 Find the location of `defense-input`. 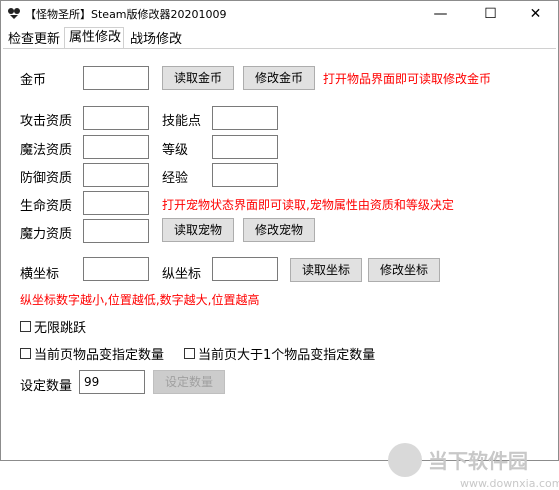

defense-input is located at coordinates (116, 175).